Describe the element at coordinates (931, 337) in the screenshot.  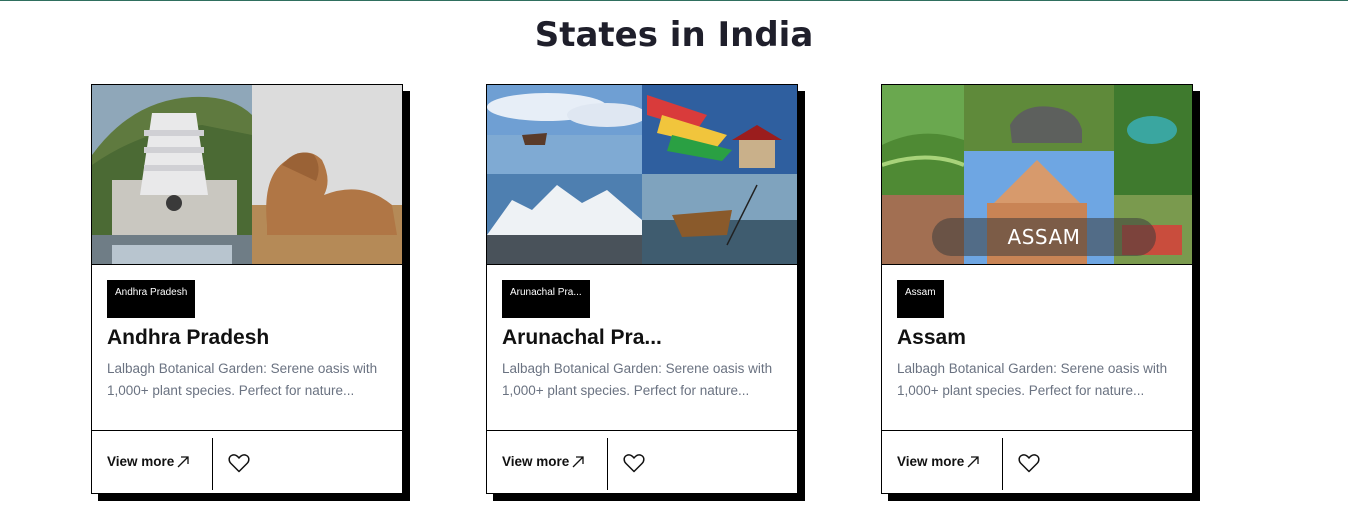
I see `card-title: Assam` at that location.